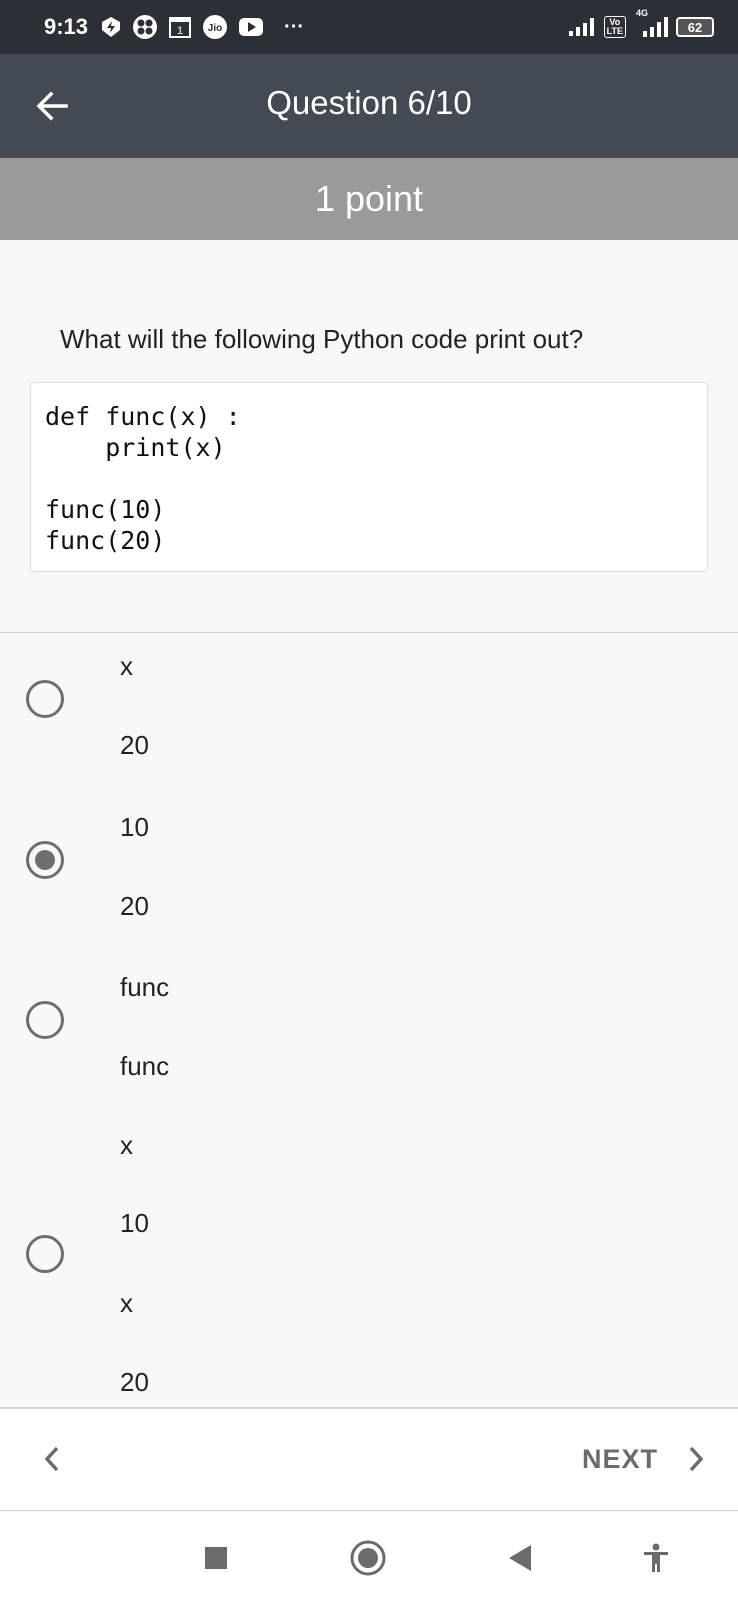  I want to click on app-bar: Question 6/10, so click(369, 106).